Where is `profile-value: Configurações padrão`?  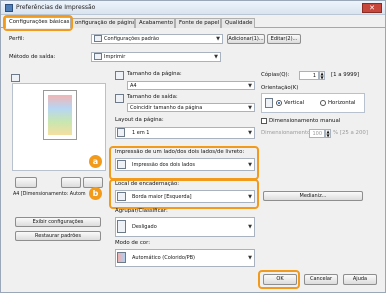
profile-value: Configurações padrão is located at coordinates (131, 39).